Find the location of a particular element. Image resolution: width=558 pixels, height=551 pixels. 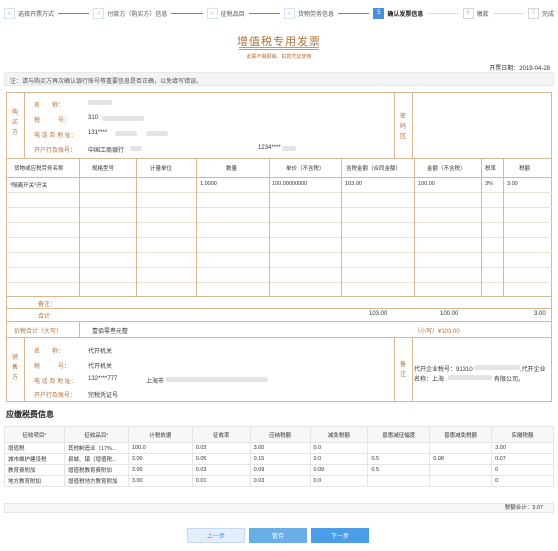

seller-remark-line2: 名称：上海 is located at coordinates (429, 380).